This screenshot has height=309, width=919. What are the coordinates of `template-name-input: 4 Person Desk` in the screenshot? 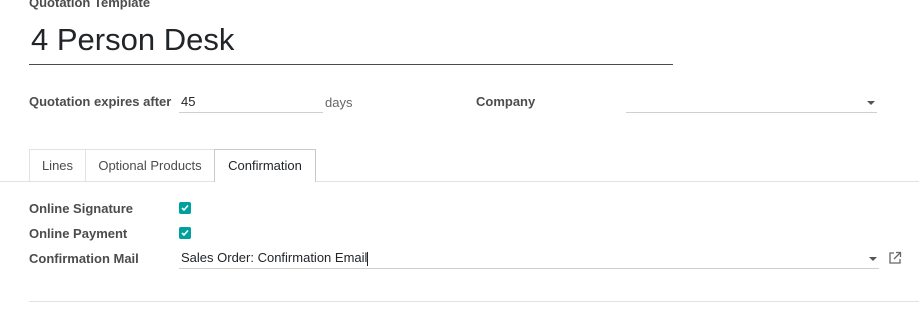 It's located at (351, 41).